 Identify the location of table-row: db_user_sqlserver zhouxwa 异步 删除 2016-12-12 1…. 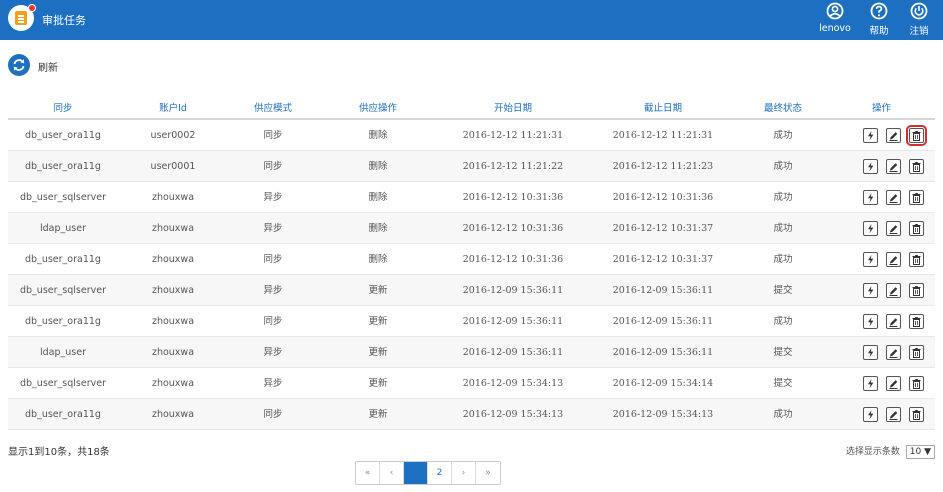
(471, 197).